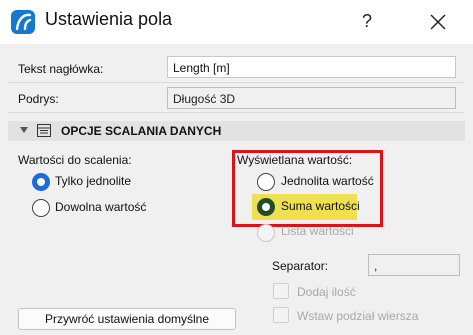  What do you see at coordinates (100, 207) in the screenshot?
I see `radio-any-value-label: Dowolna wartość` at bounding box center [100, 207].